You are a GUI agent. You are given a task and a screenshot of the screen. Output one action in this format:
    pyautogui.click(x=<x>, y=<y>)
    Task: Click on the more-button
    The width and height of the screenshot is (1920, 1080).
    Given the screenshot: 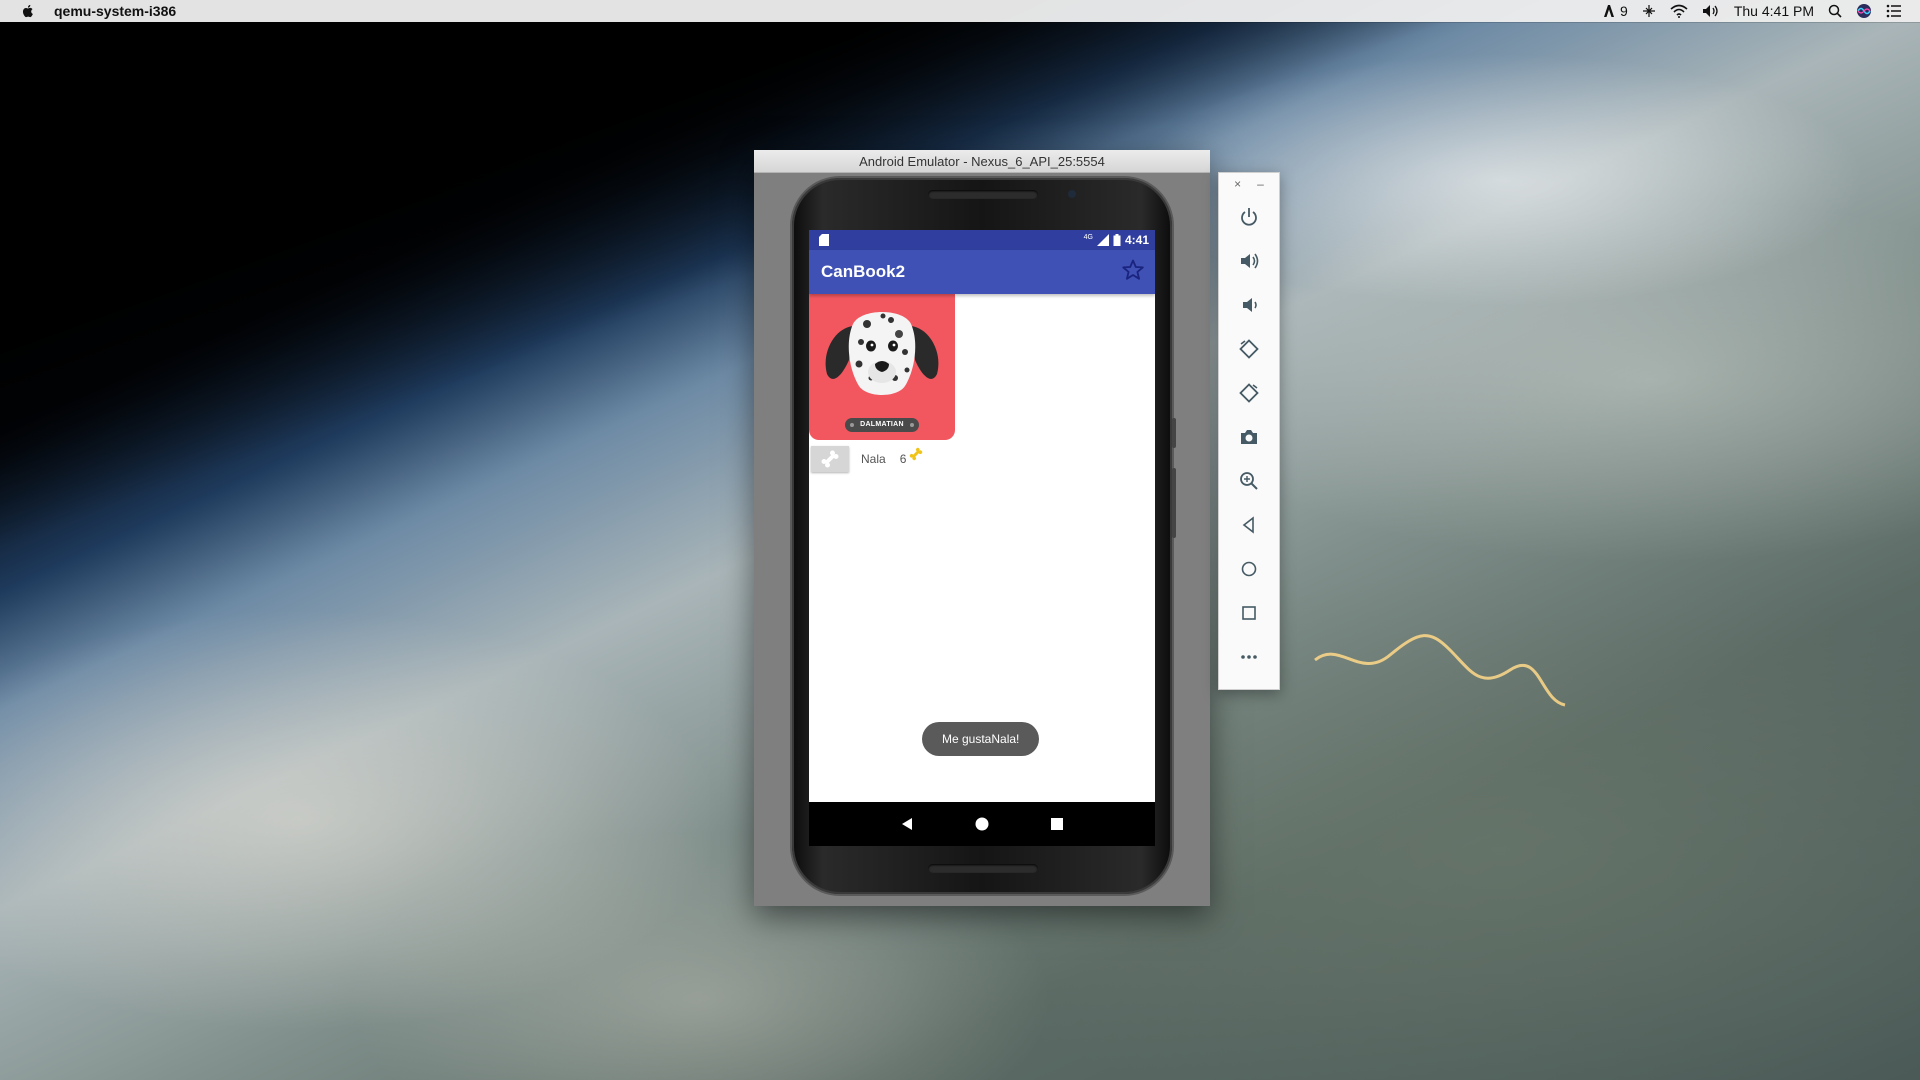 What is the action you would take?
    pyautogui.click(x=1249, y=657)
    